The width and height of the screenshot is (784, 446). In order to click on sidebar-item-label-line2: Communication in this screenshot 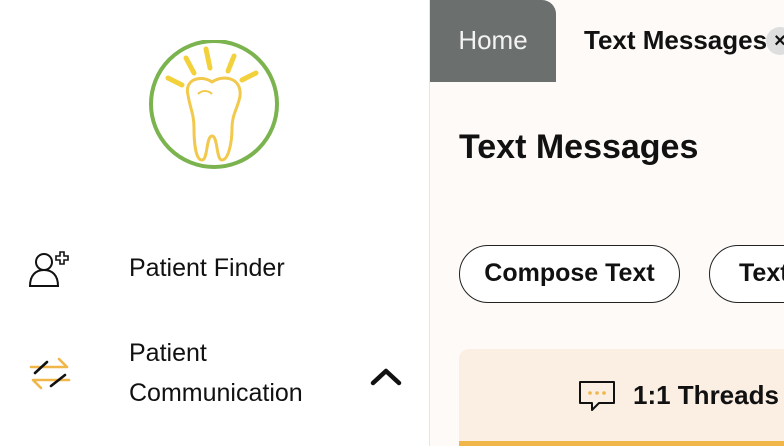, I will do `click(216, 393)`.